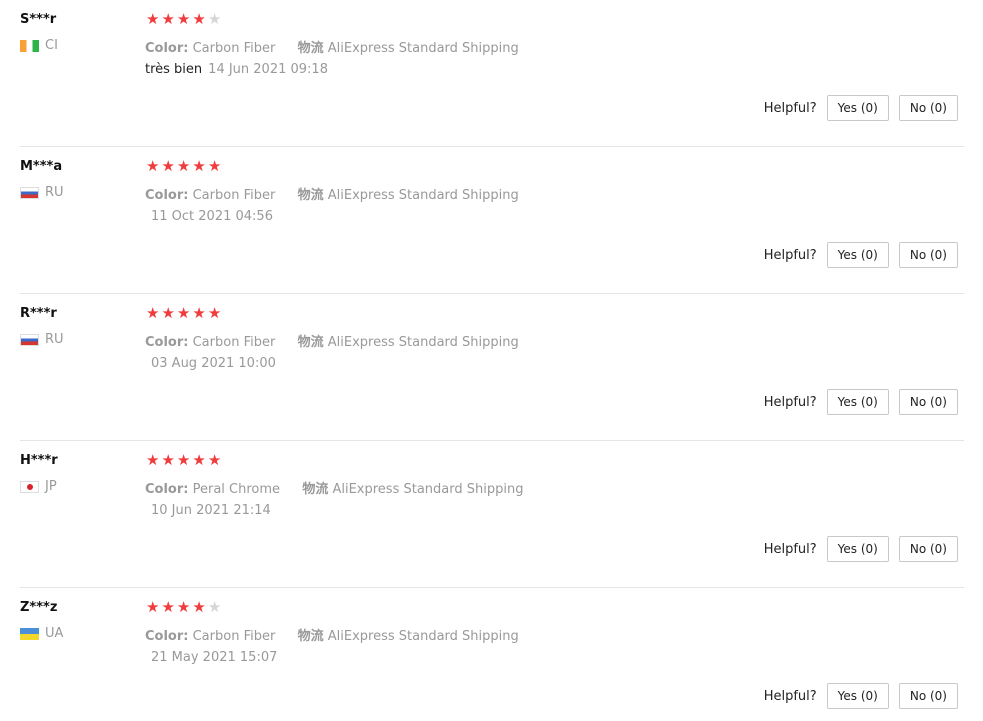 The image size is (983, 721). I want to click on reviewer-country: CI, so click(39, 45).